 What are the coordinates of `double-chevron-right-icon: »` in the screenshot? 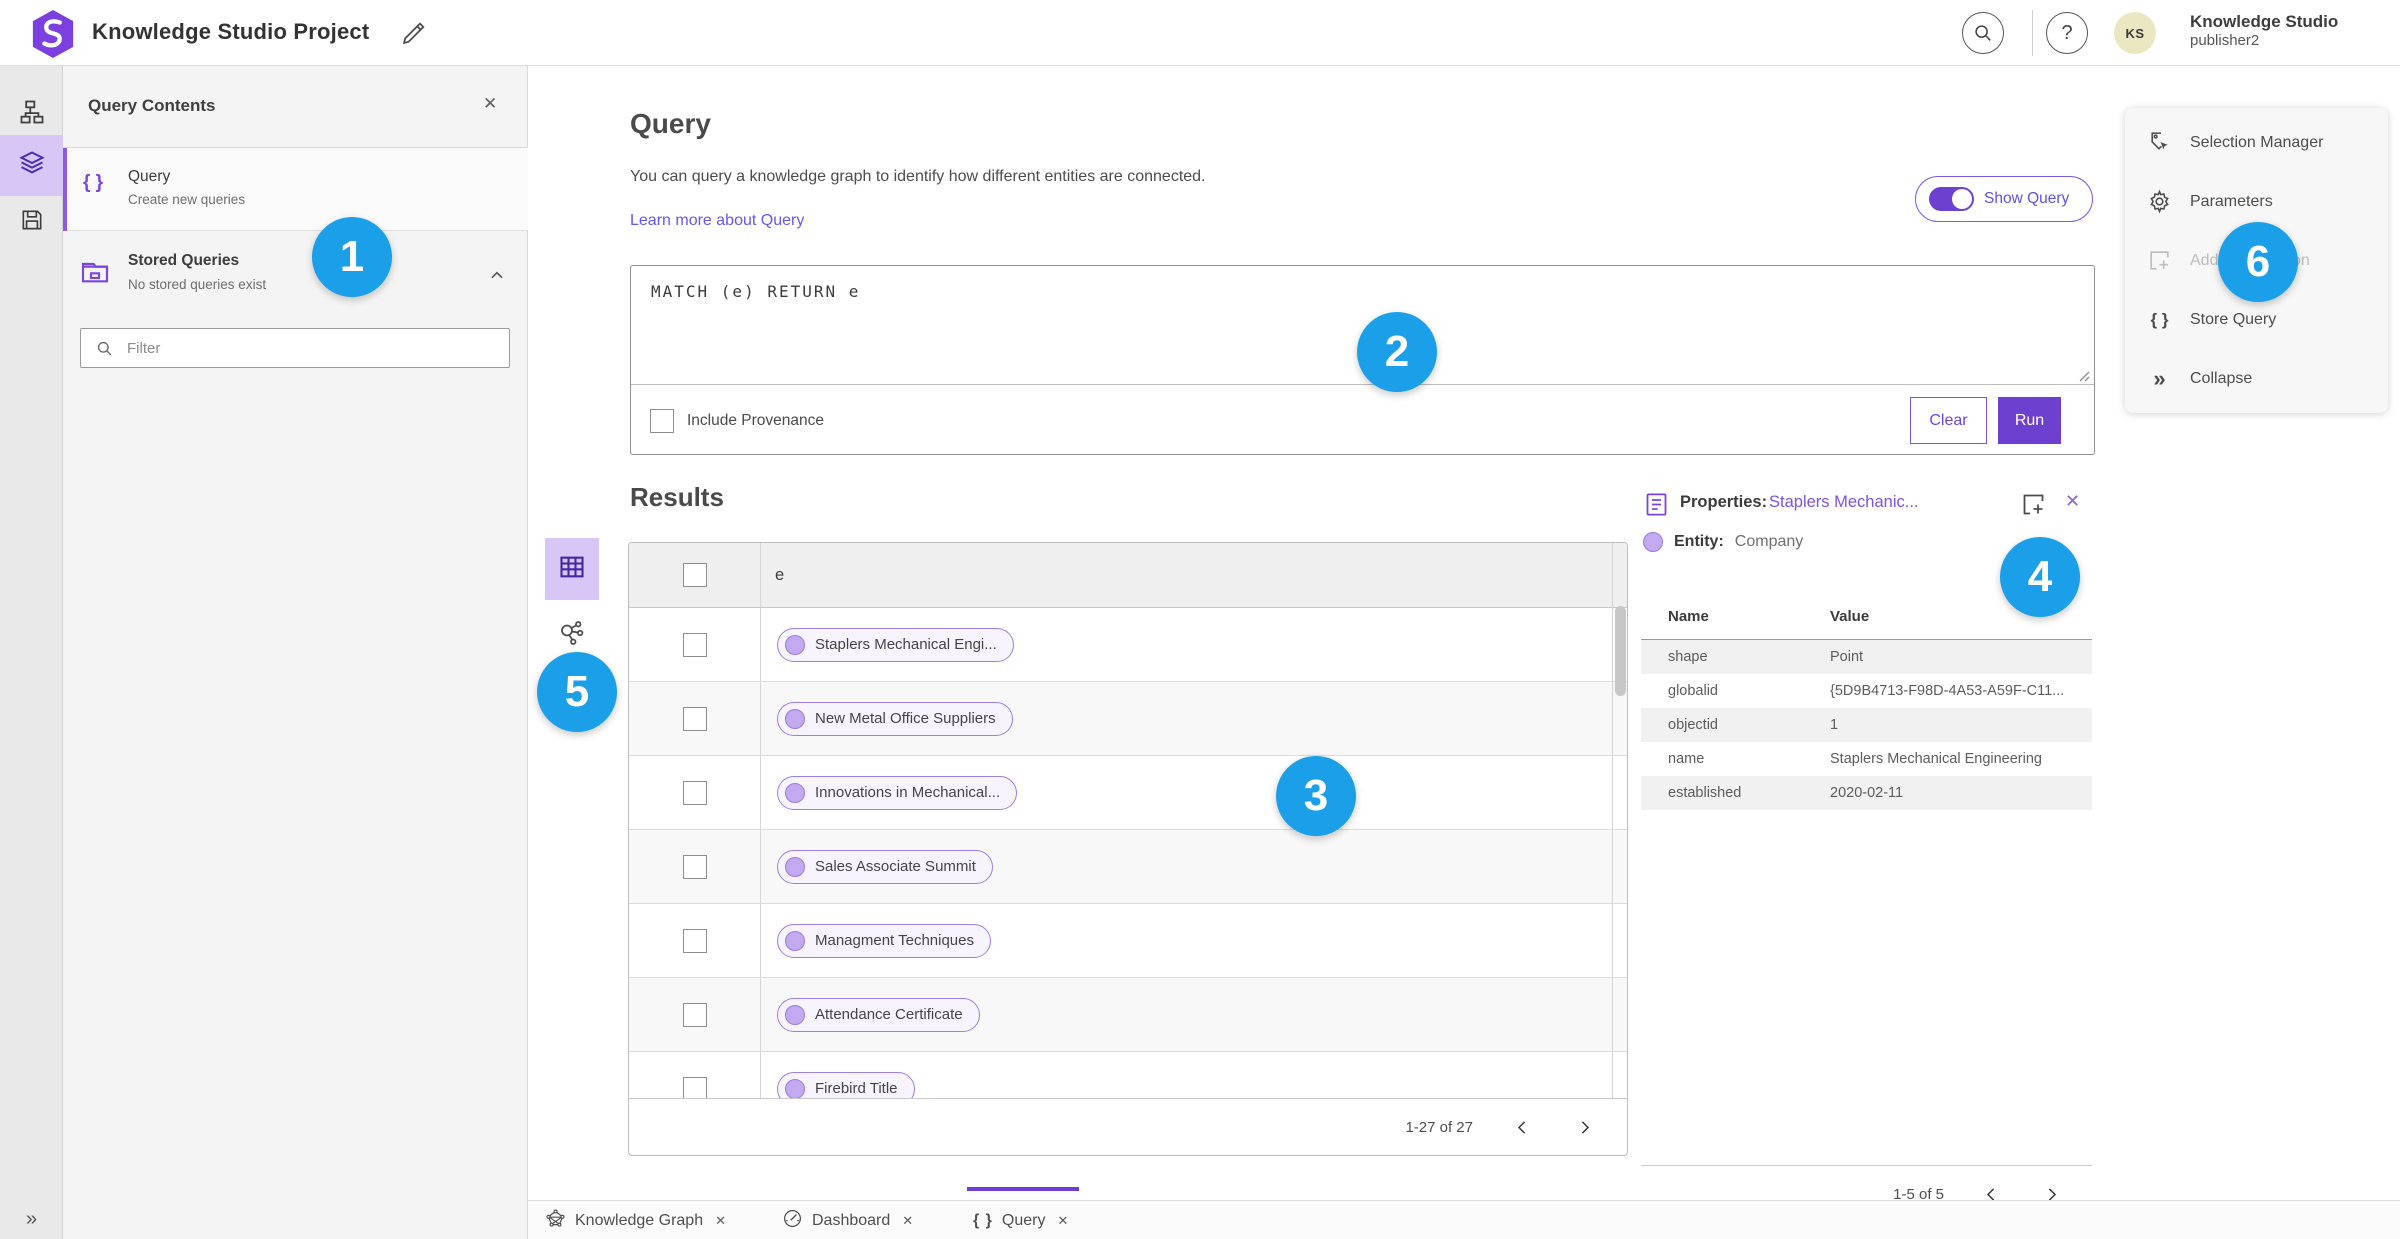 It's located at (2159, 378).